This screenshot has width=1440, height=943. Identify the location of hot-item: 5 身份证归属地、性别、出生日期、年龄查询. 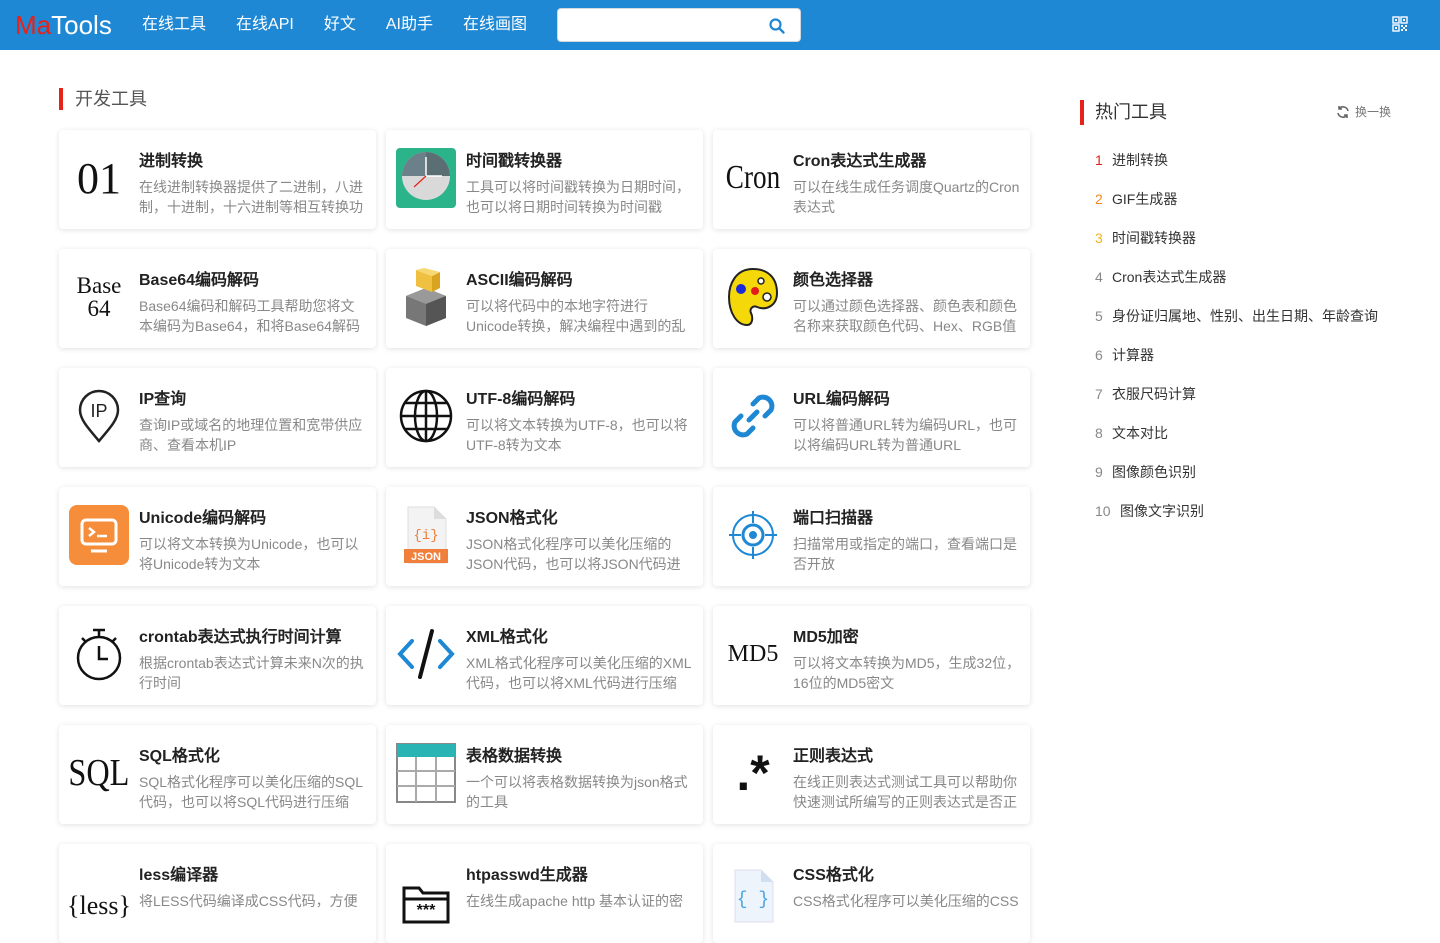
(1236, 325).